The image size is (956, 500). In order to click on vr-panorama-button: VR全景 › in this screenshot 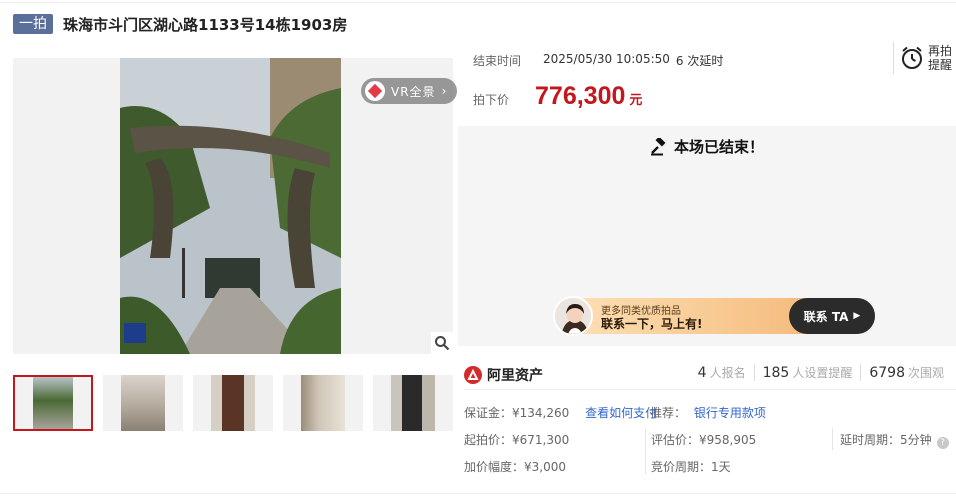, I will do `click(409, 91)`.